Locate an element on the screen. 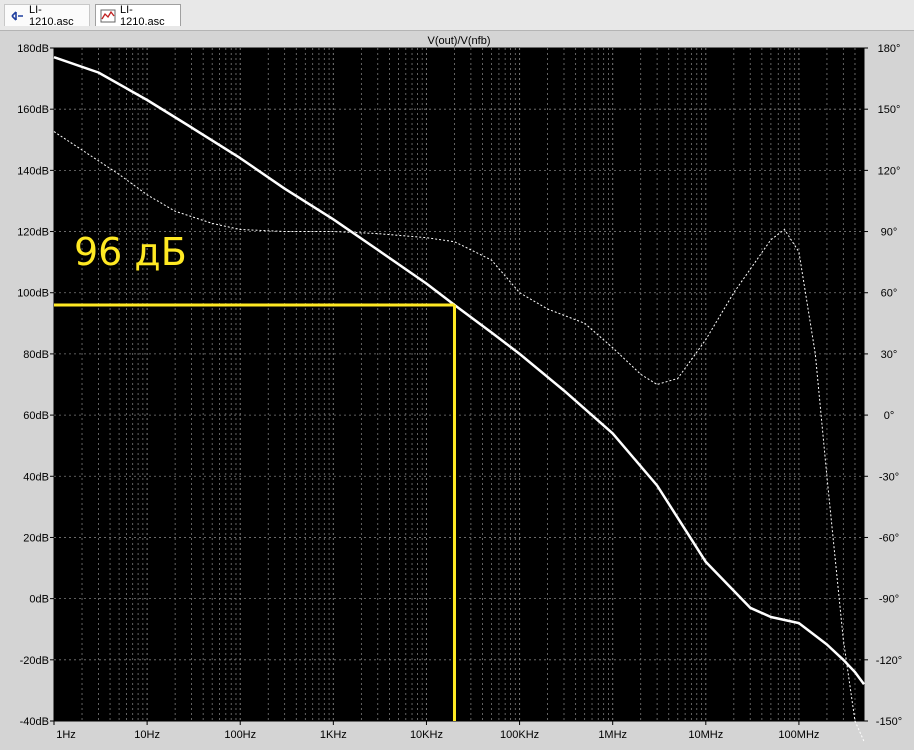  schematic-icon is located at coordinates (17, 16).